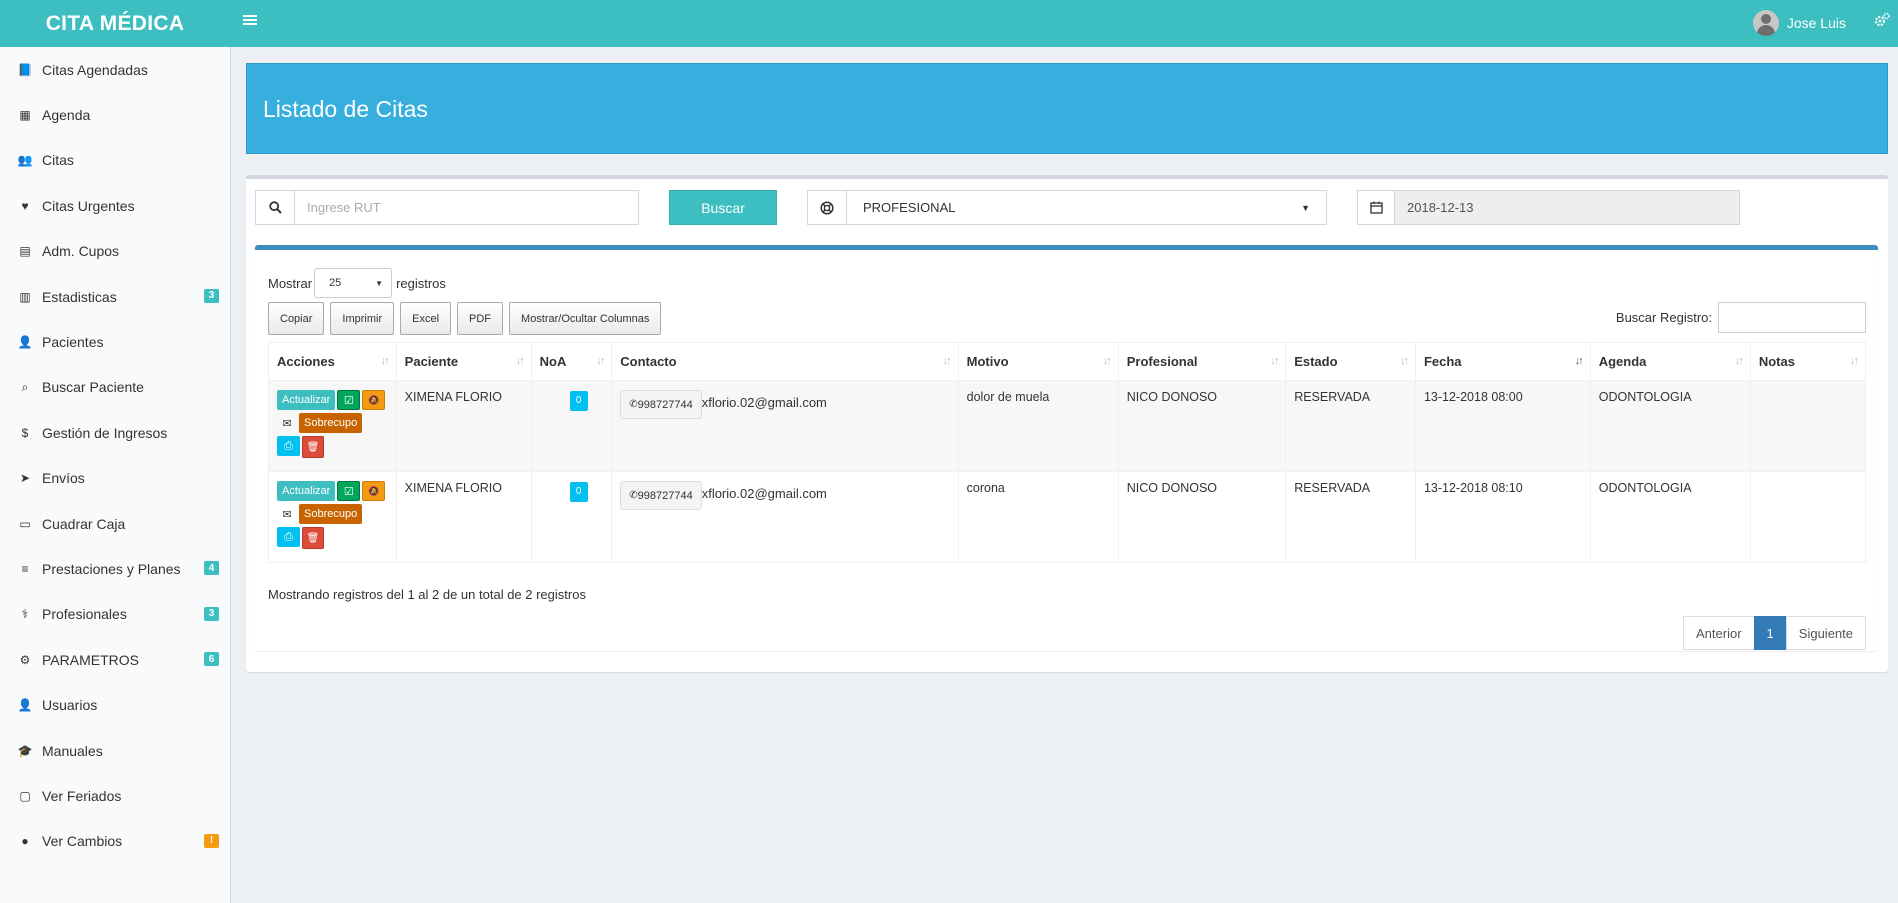 Image resolution: width=1898 pixels, height=903 pixels. What do you see at coordinates (1808, 361) in the screenshot?
I see `column-header-notas: Notas ↓↑` at bounding box center [1808, 361].